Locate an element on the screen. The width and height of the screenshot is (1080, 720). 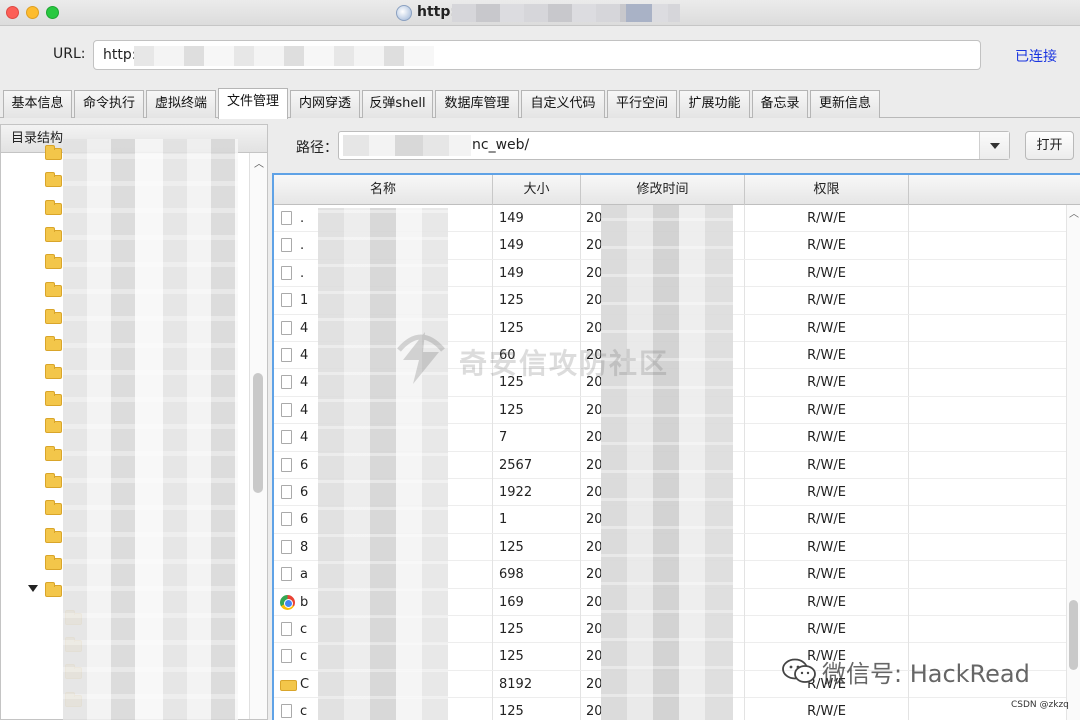
table-scrollbar: ︿ is located at coordinates (1073, 462).